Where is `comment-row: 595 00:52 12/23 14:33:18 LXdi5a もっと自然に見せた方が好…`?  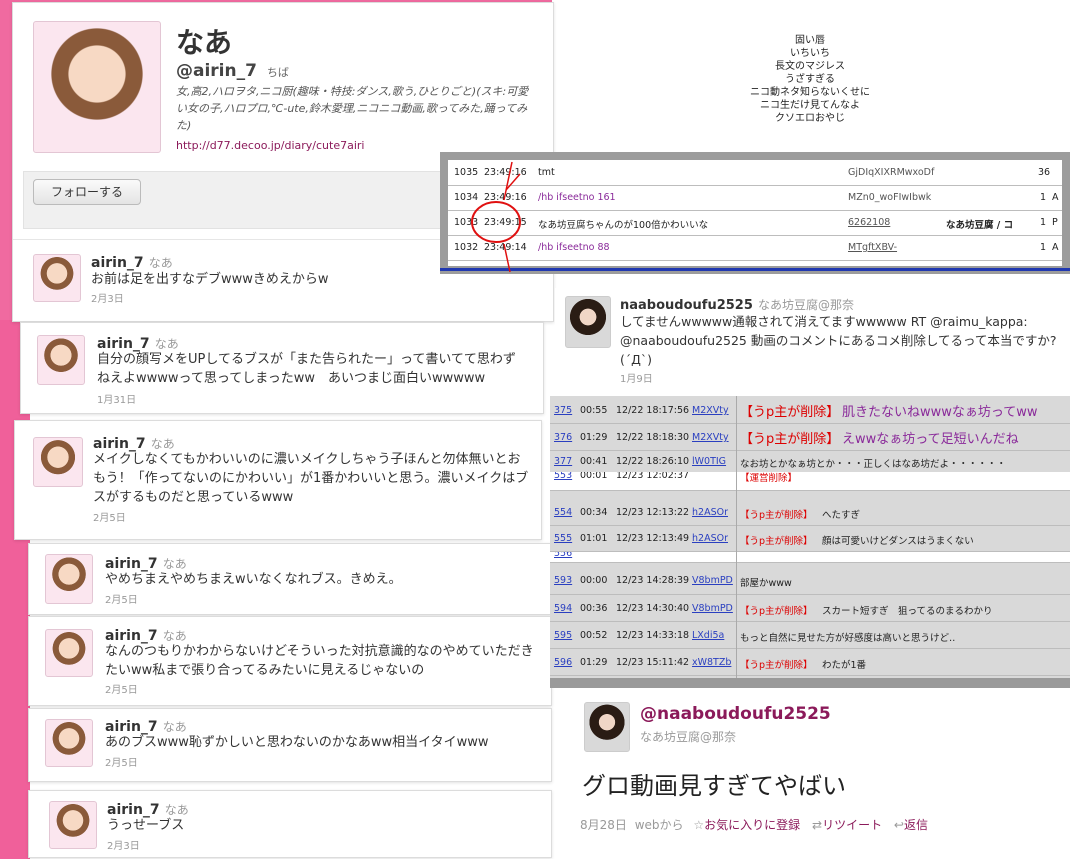 comment-row: 595 00:52 12/23 14:33:18 LXdi5a もっと自然に見せた方が好… is located at coordinates (810, 636).